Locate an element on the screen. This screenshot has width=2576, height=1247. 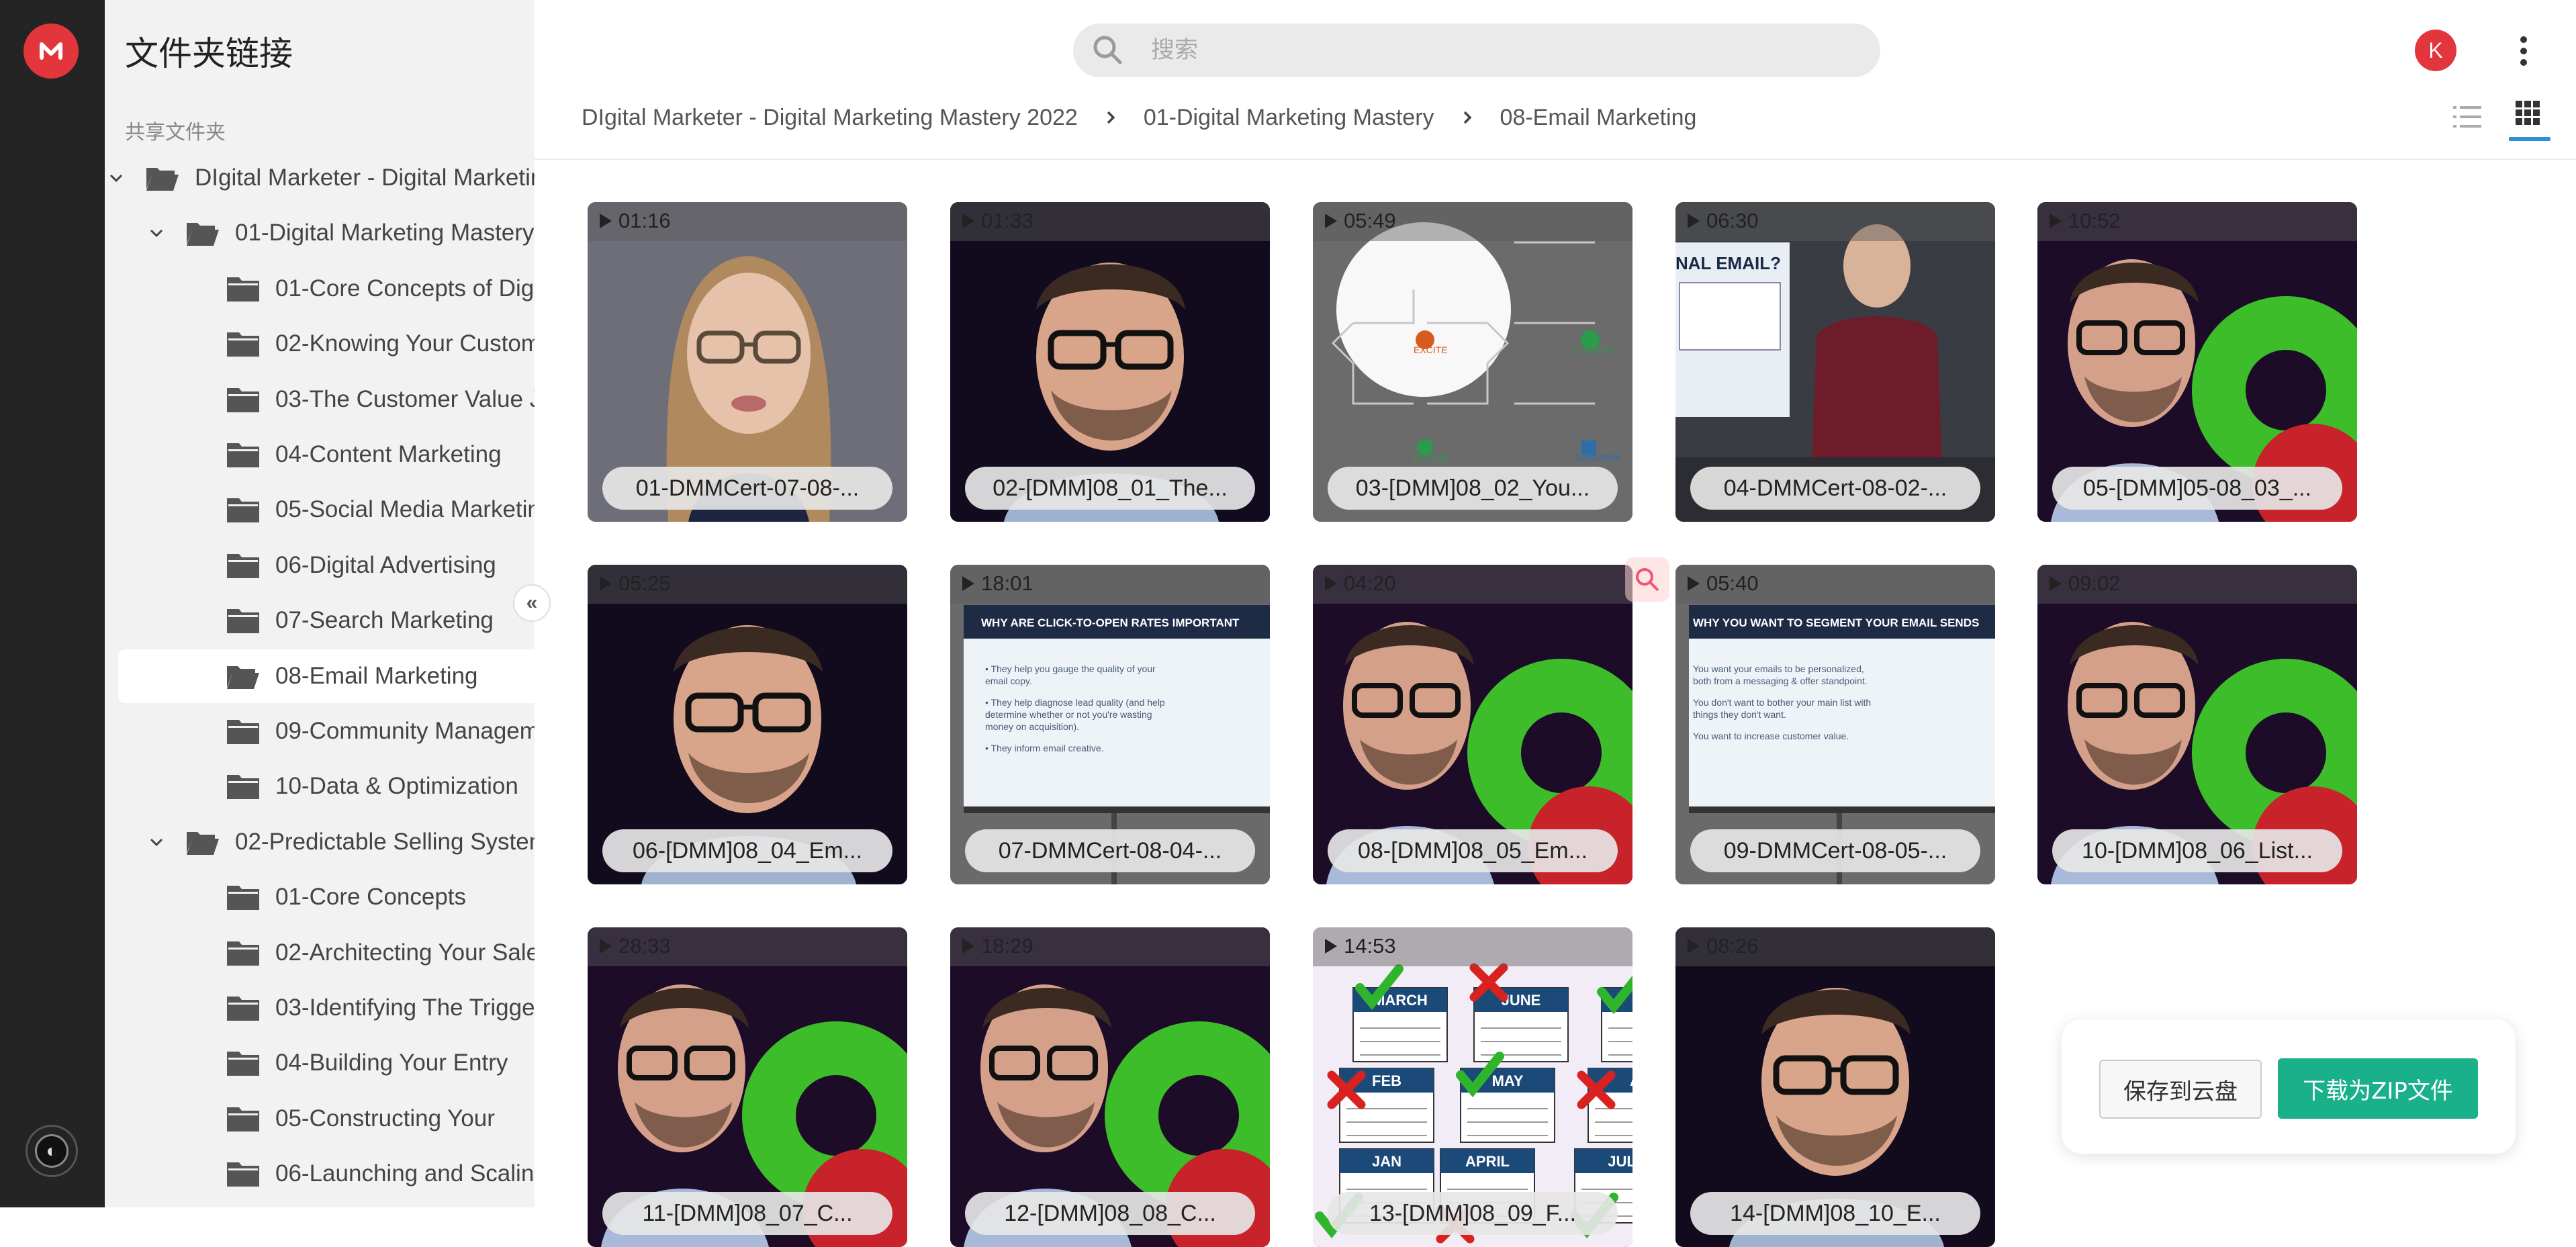
list-view-icon is located at coordinates (2467, 117).